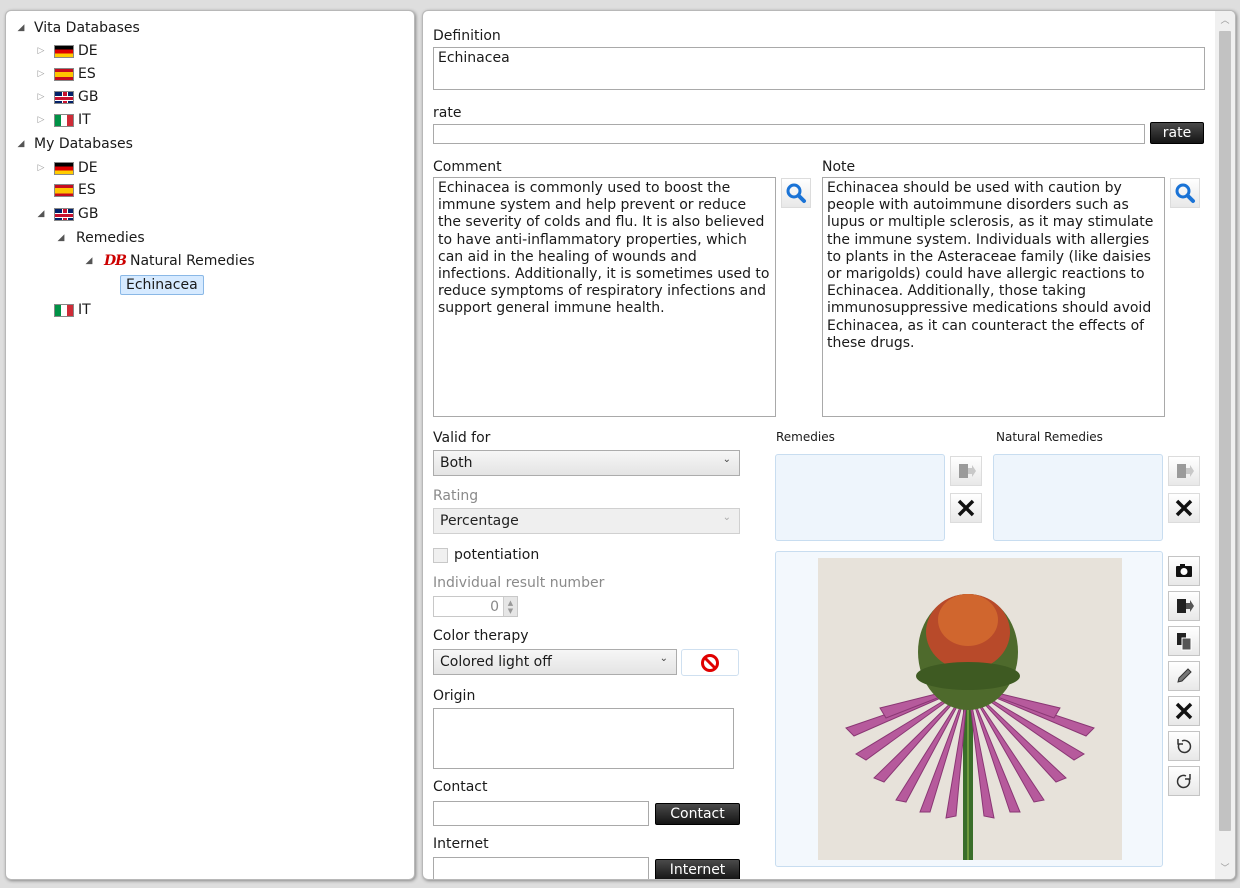 This screenshot has width=1240, height=888. What do you see at coordinates (66, 214) in the screenshot?
I see `tree-my-gb: ◢ GB` at bounding box center [66, 214].